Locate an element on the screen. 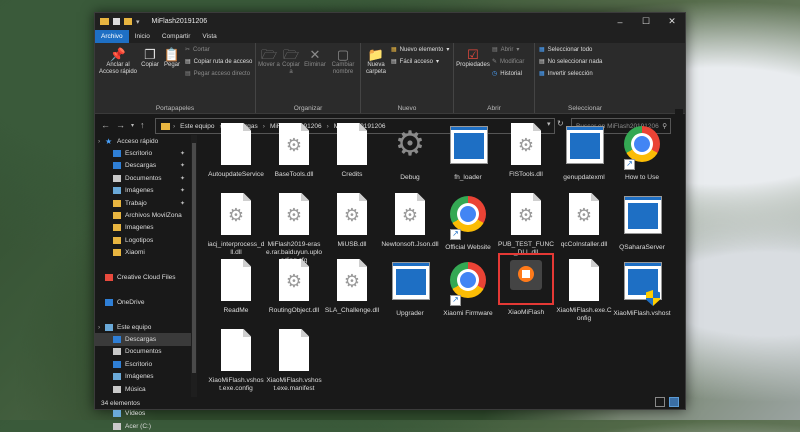 This screenshot has height=432, width=800. select-none-button: ▤ No seleccionar nada is located at coordinates (570, 62).